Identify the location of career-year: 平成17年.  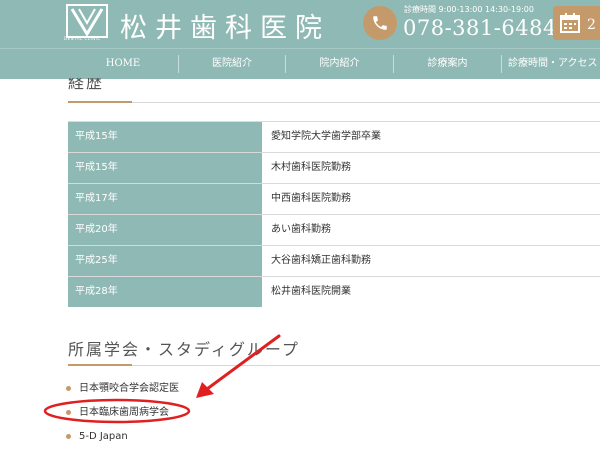
(165, 199).